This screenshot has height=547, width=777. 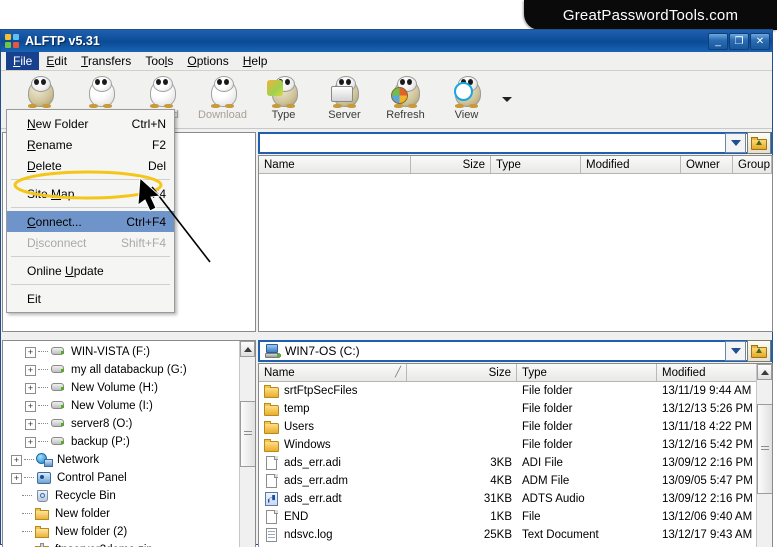 I want to click on menu-option-delete: Delete Del, so click(x=90, y=165).